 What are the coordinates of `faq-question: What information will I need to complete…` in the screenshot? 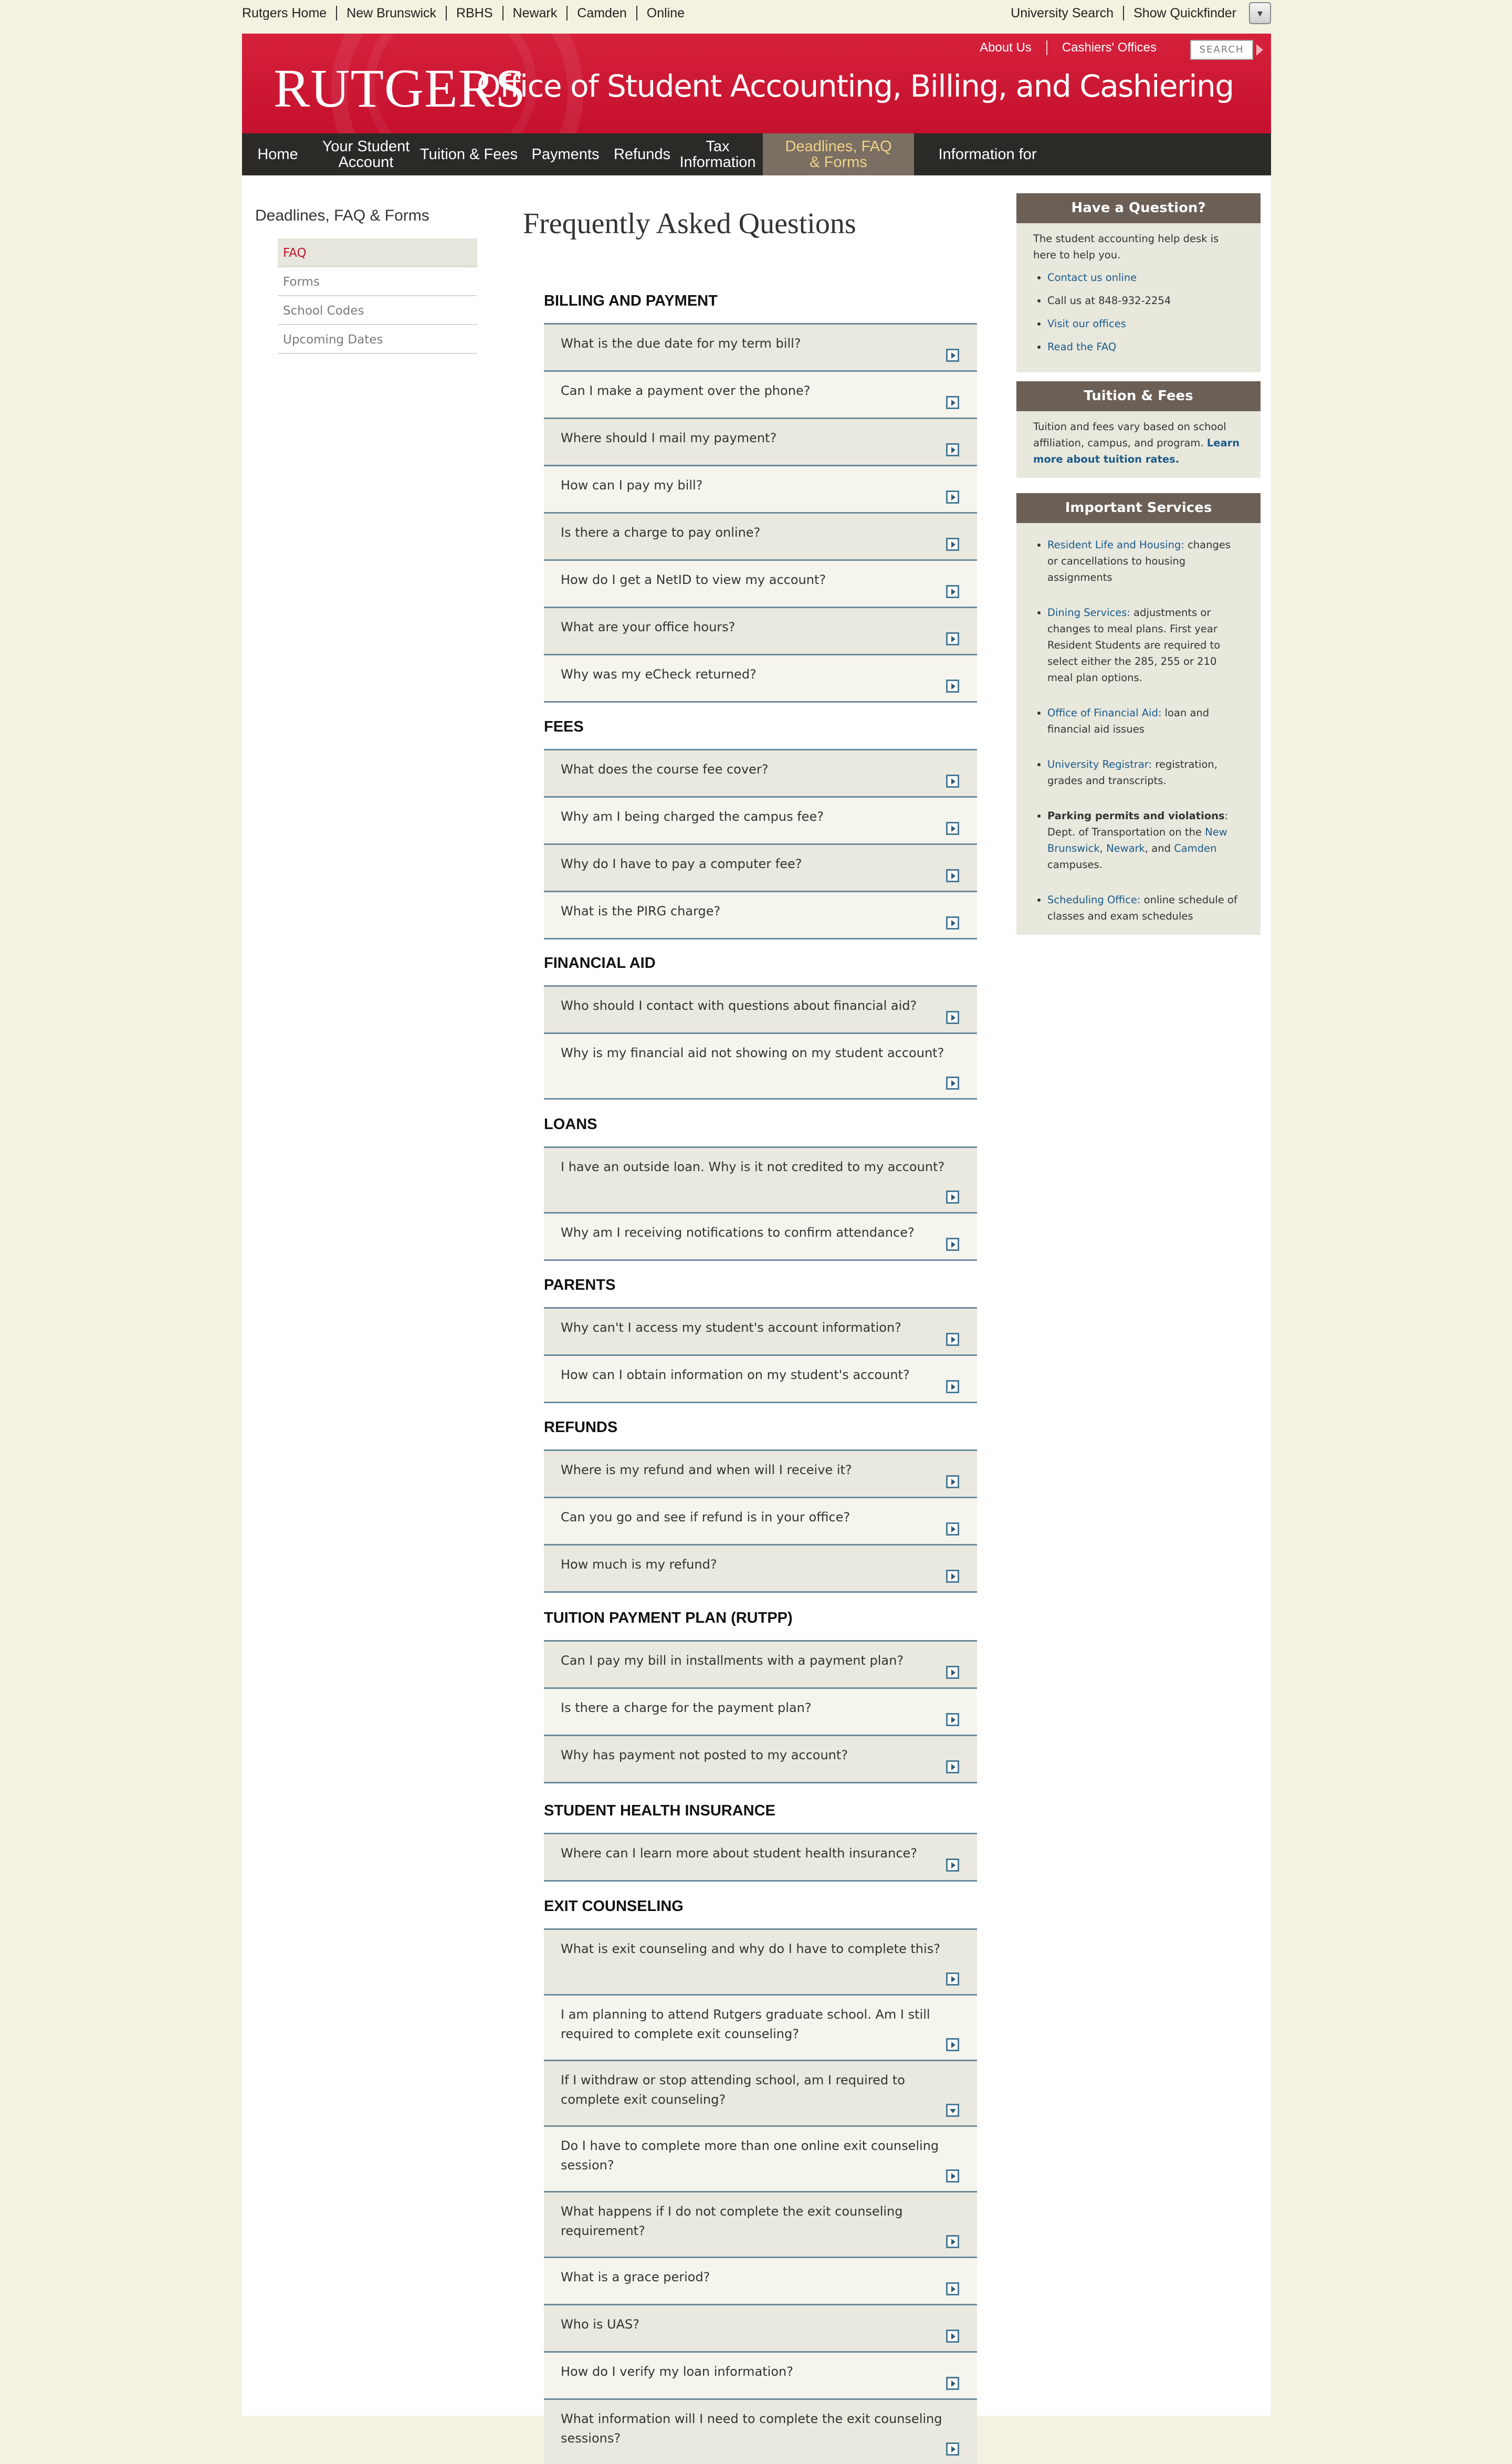 It's located at (760, 2431).